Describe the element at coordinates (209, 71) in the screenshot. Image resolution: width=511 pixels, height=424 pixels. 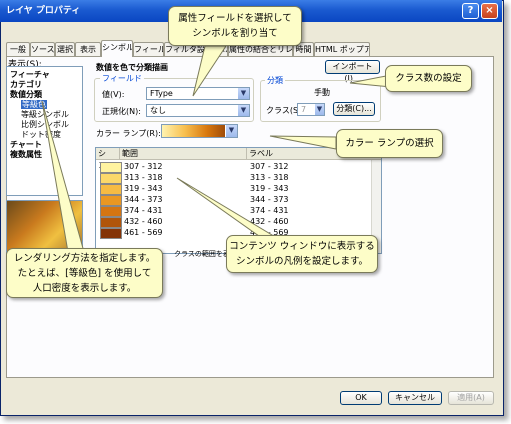
I see `top-callout-pointer` at that location.